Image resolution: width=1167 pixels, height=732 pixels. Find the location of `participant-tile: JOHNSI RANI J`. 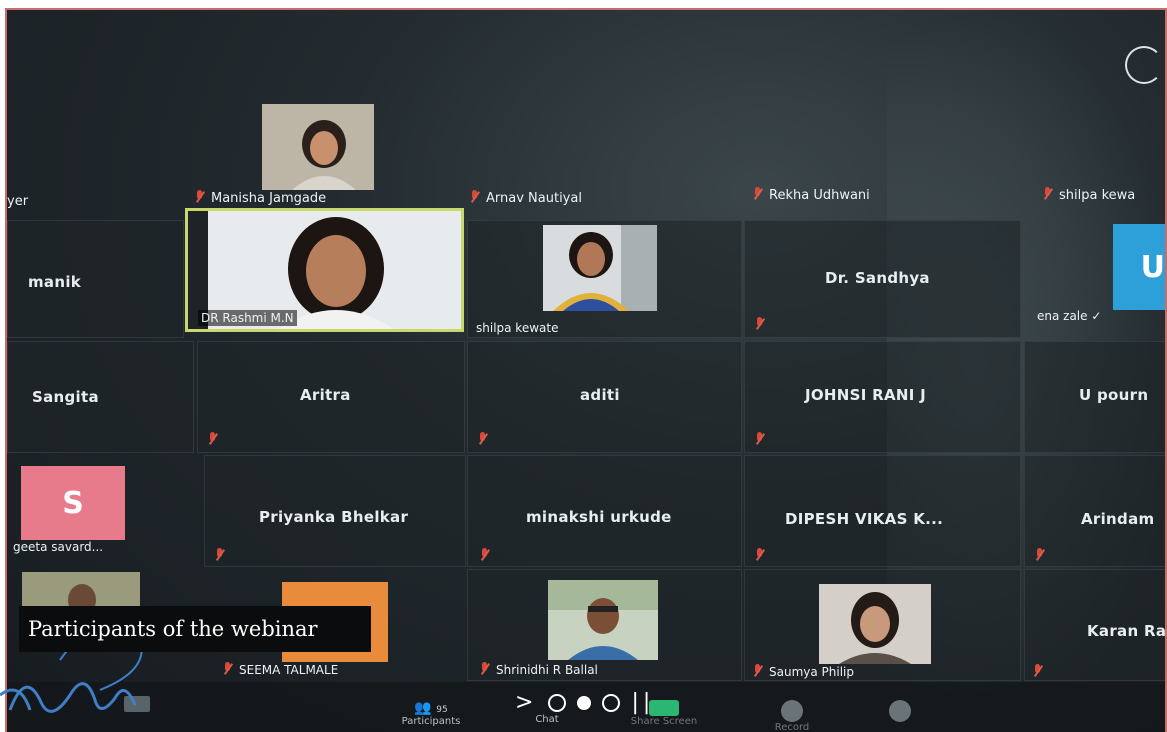

participant-tile: JOHNSI RANI J is located at coordinates (882, 397).